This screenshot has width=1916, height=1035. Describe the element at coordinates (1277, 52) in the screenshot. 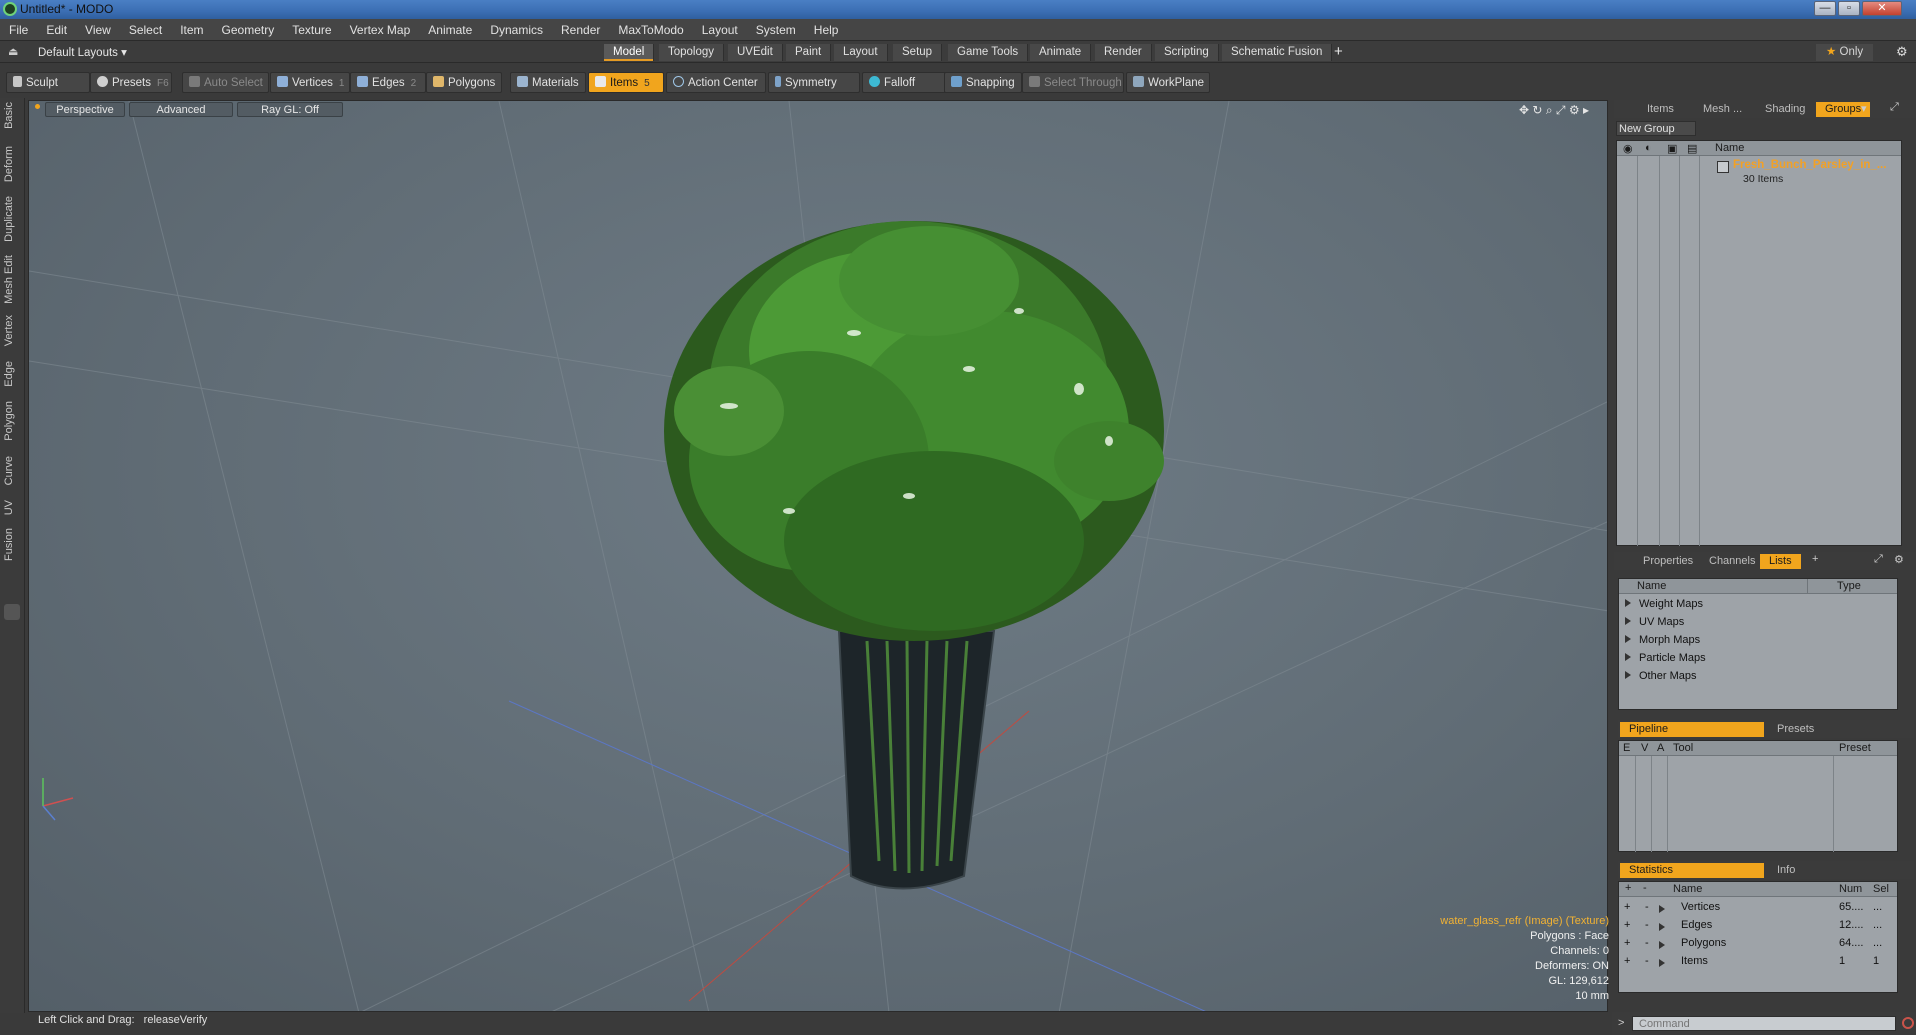

I see `tab-schematic-fusion: Schematic Fusion` at that location.